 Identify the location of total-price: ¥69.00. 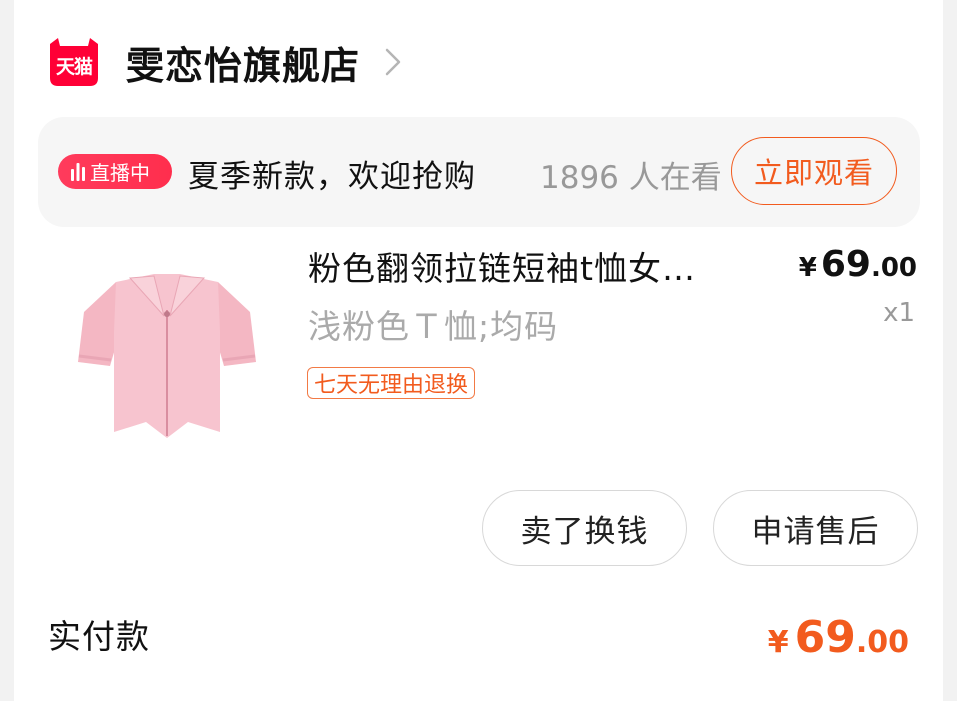
(838, 637).